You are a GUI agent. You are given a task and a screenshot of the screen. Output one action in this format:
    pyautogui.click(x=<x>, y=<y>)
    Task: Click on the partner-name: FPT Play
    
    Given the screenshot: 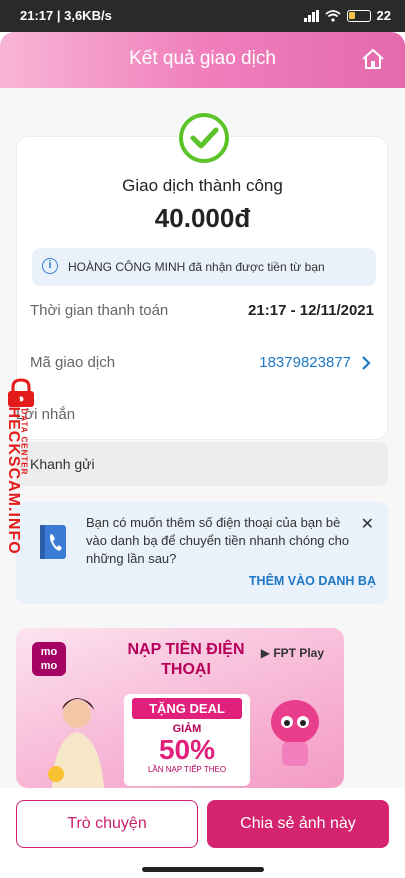 What is the action you would take?
    pyautogui.click(x=298, y=653)
    